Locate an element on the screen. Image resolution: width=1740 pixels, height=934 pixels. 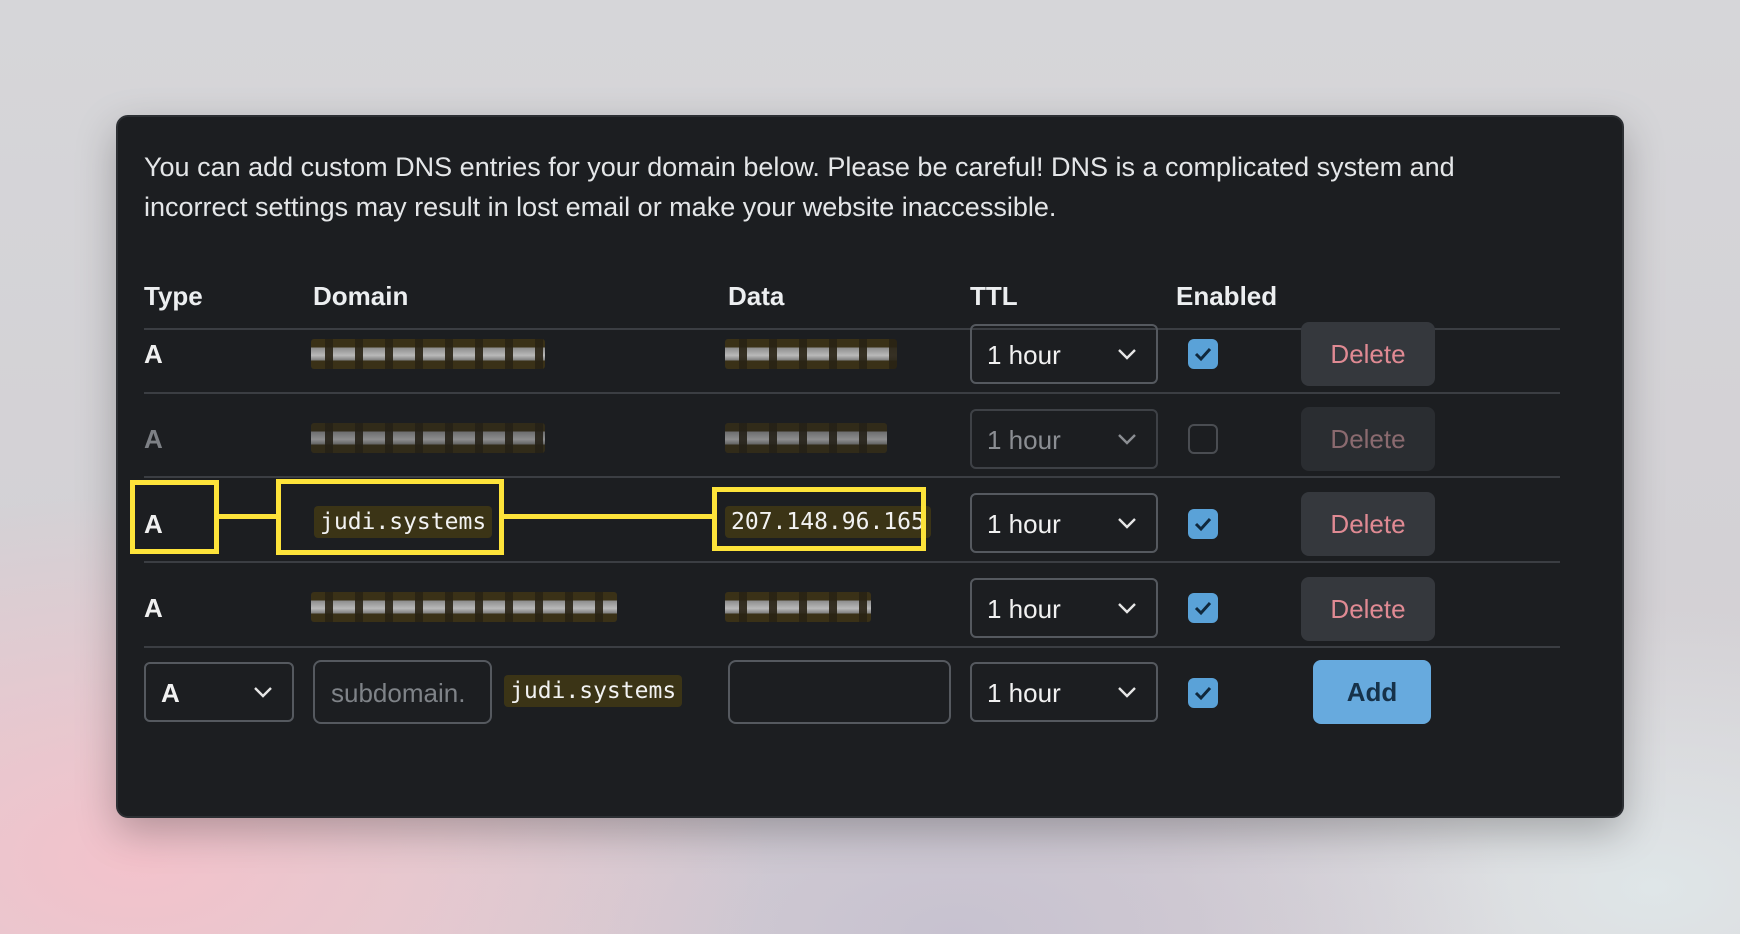
highlight-box-domain is located at coordinates (390, 517).